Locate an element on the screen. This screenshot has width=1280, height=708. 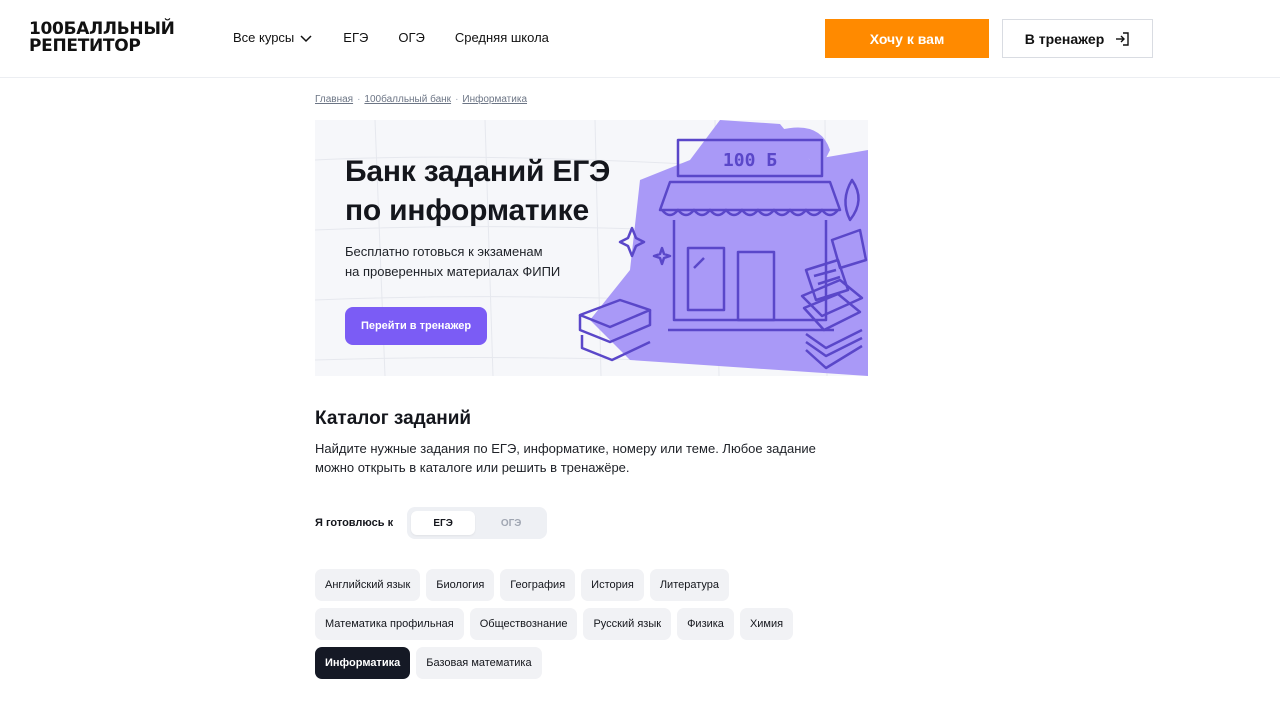
nav-item-label: ЕГЭ is located at coordinates (356, 37).